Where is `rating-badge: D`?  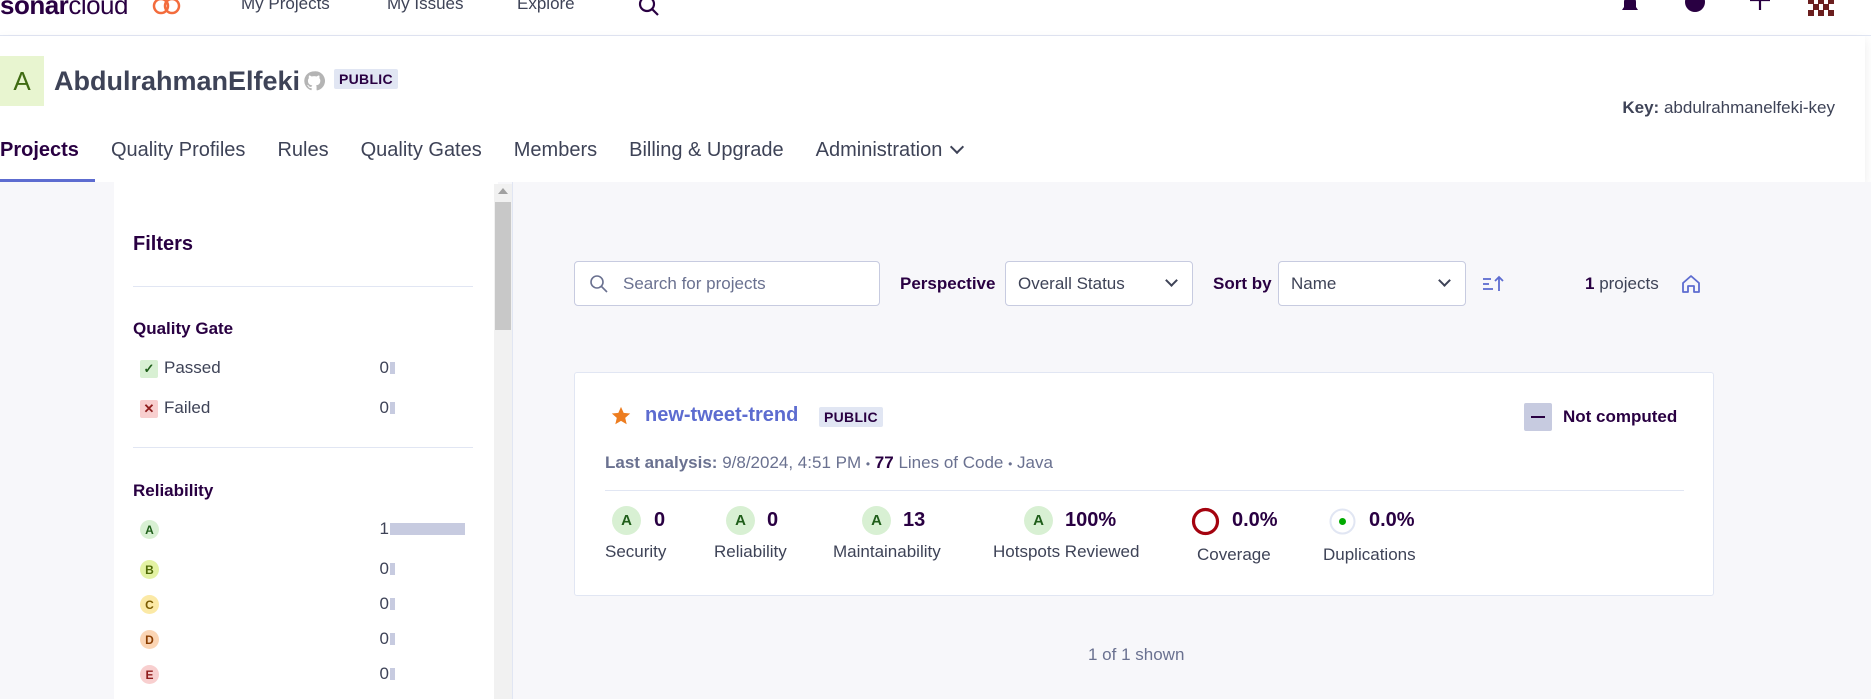
rating-badge: D is located at coordinates (149, 639).